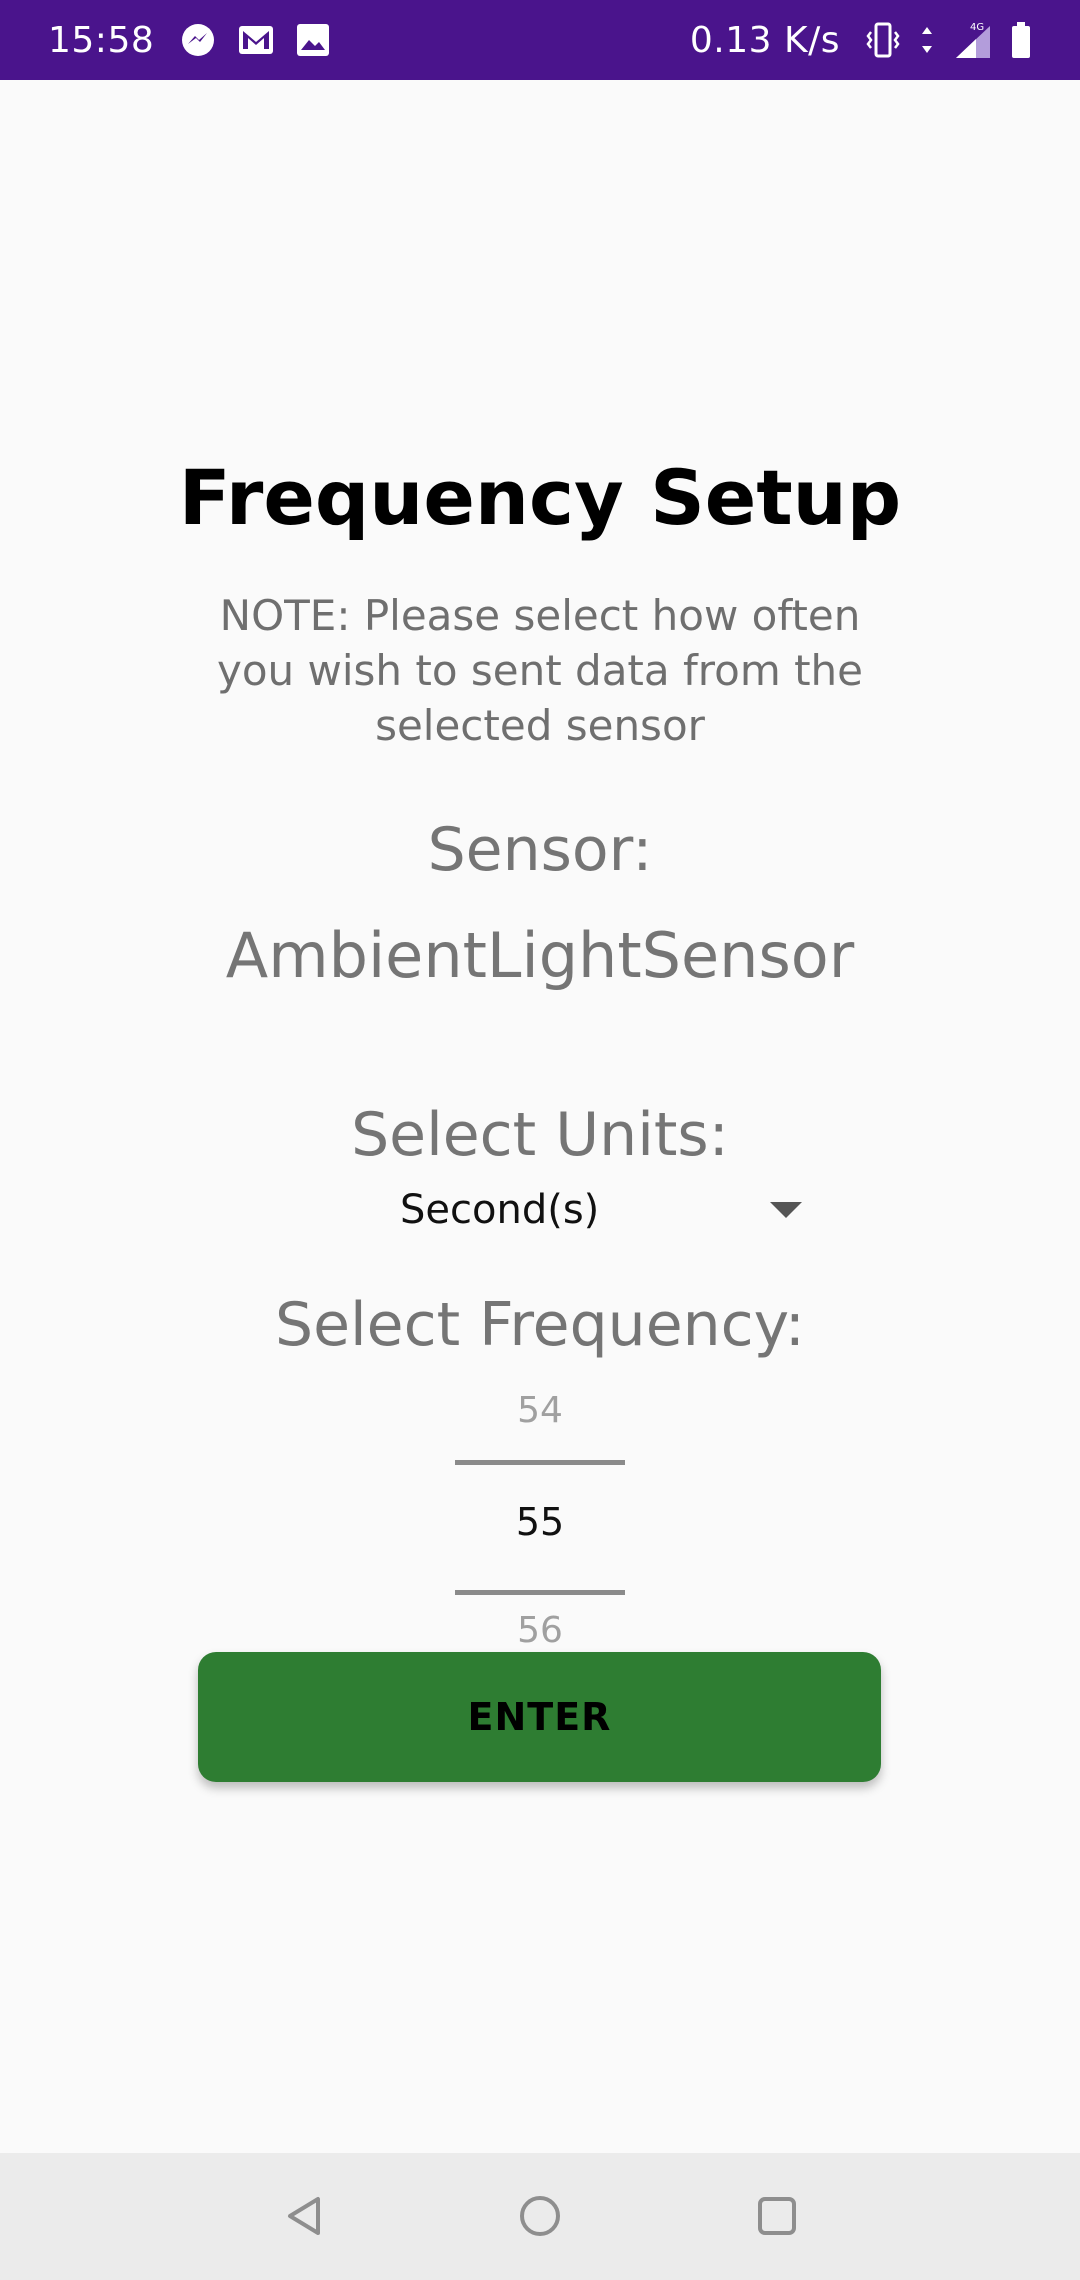  I want to click on picker-divider-bottom, so click(540, 1592).